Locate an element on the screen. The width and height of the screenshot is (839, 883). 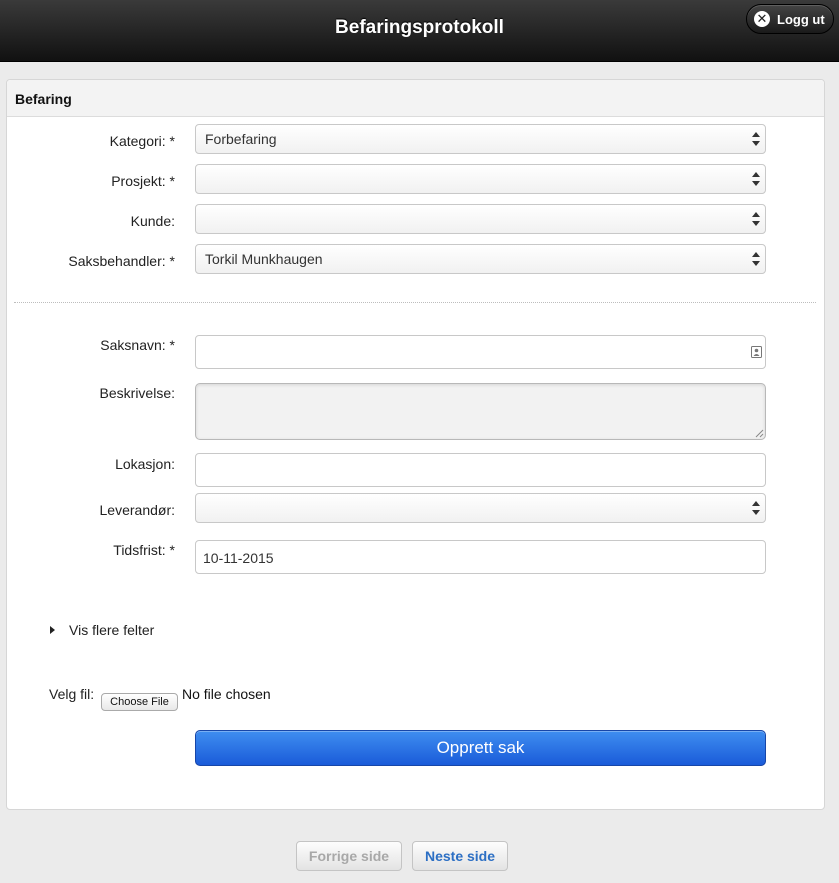
lokasjon-input is located at coordinates (480, 470).